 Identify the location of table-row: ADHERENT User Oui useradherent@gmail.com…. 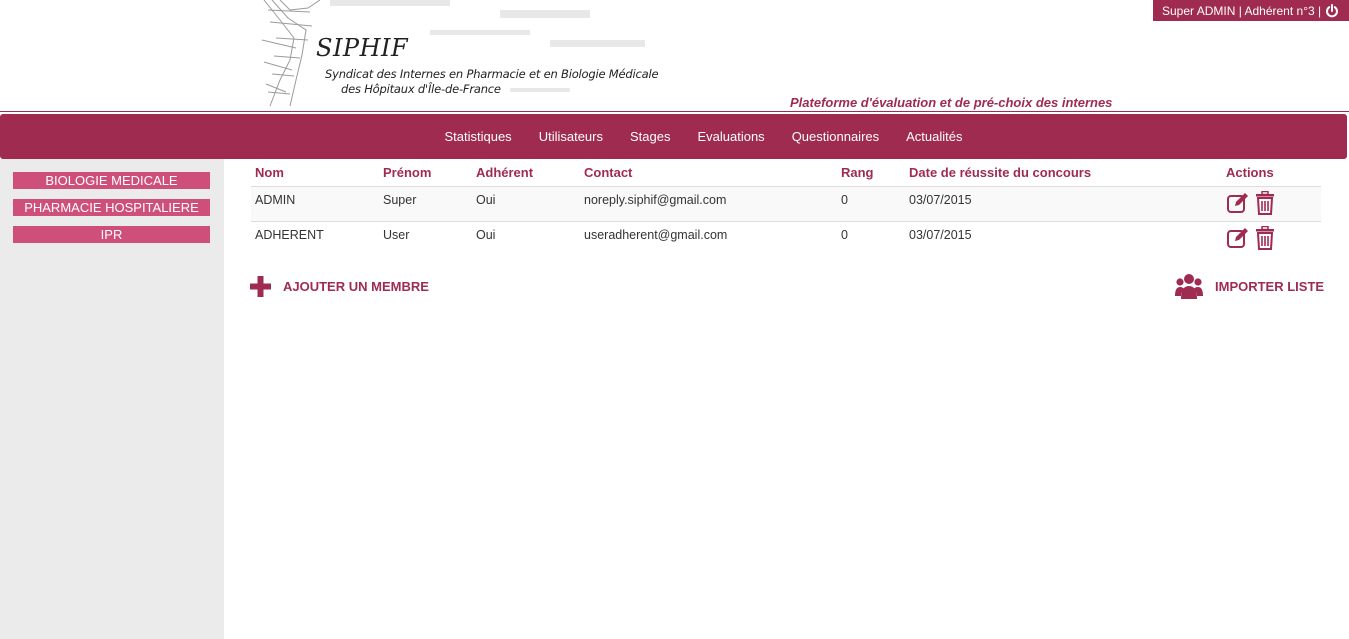
(786, 238).